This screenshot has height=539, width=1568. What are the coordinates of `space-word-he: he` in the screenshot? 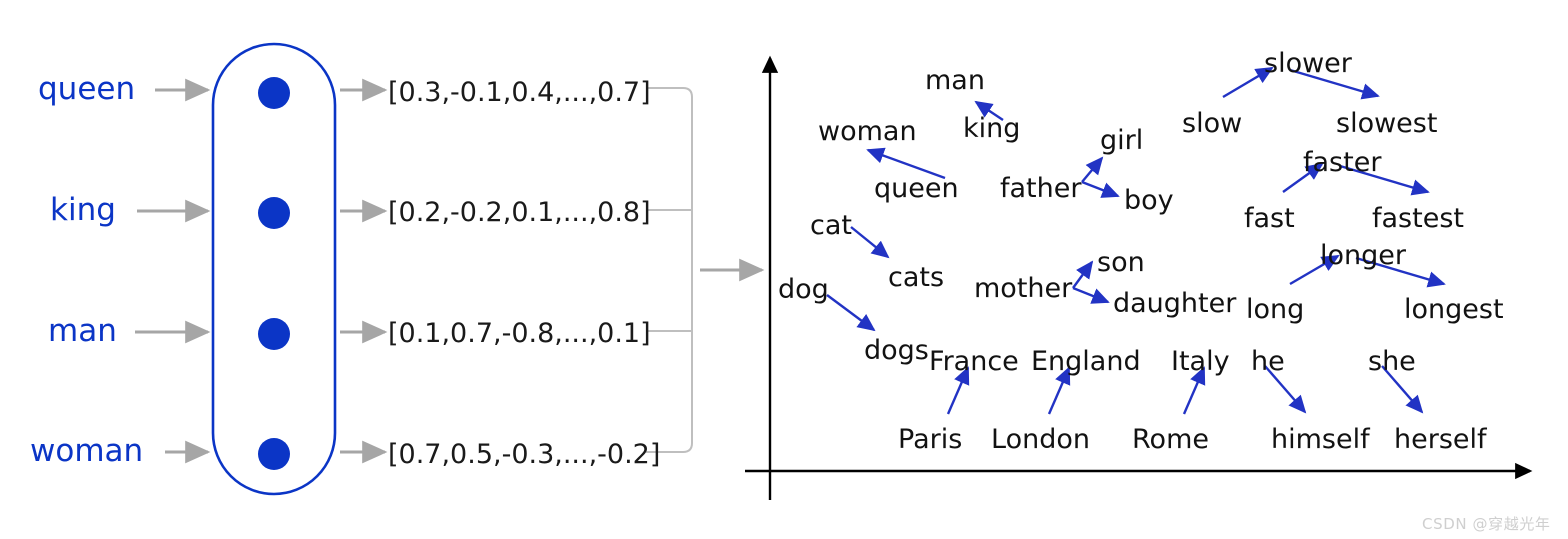 It's located at (1268, 361).